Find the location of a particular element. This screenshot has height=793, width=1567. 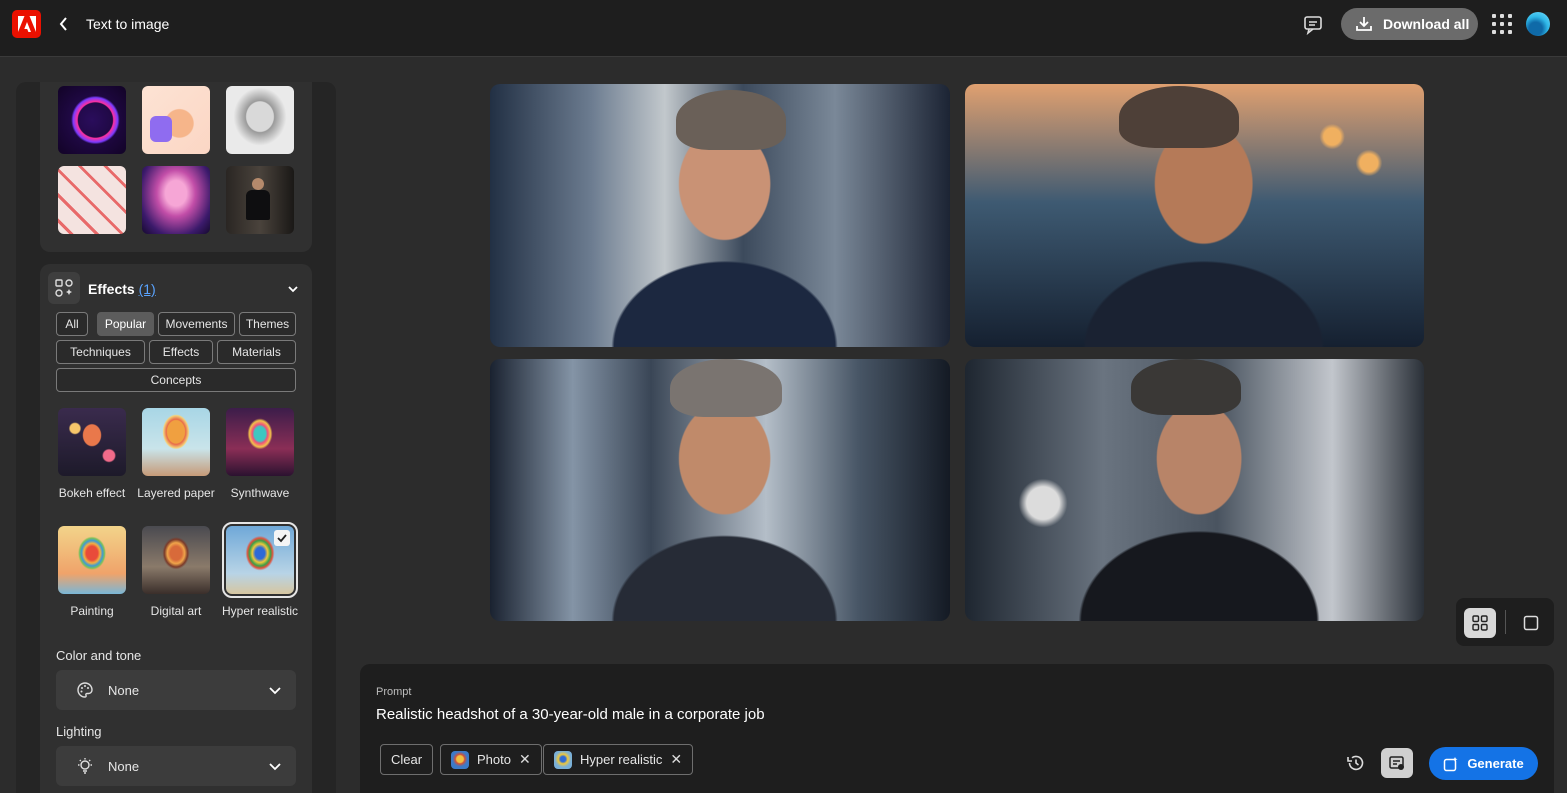

photo-thumbnail-icon is located at coordinates (460, 759).